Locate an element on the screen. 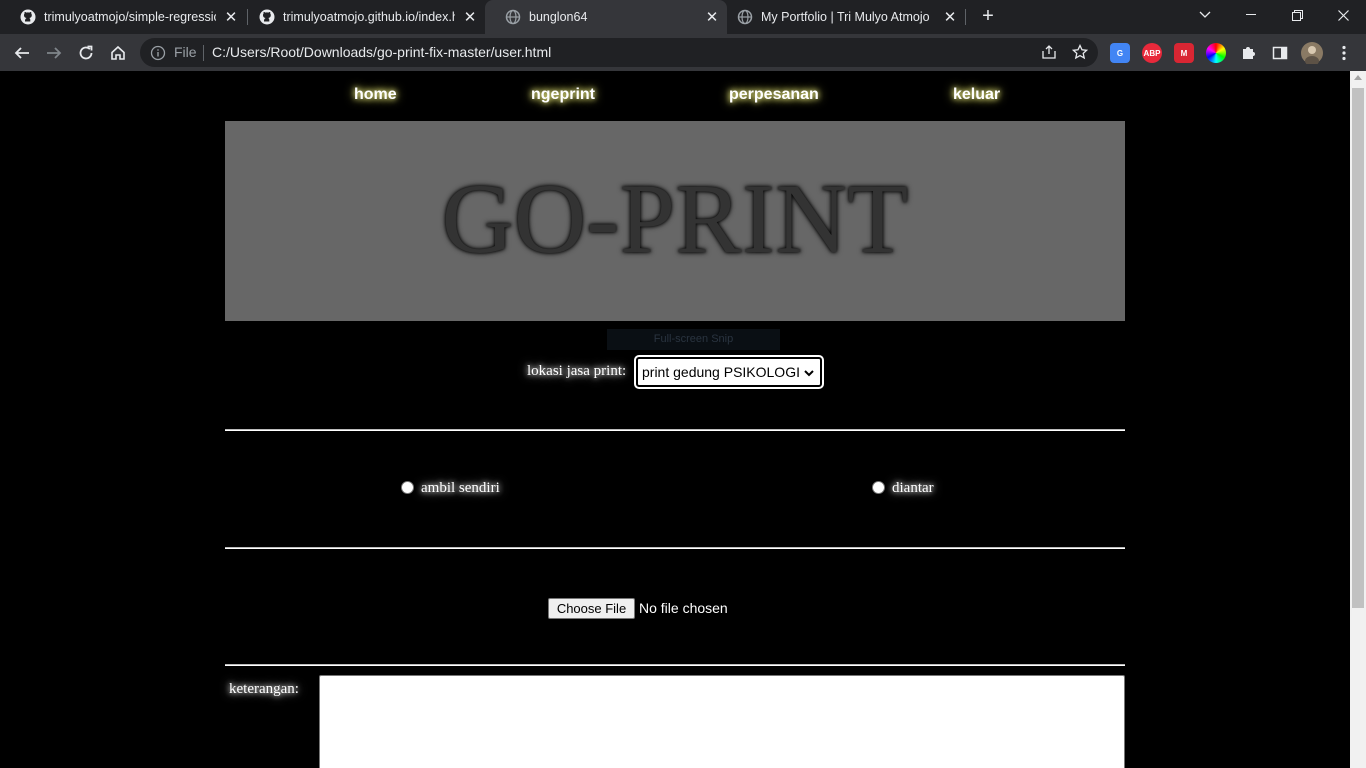  menu-kebab-icon is located at coordinates (1344, 53).